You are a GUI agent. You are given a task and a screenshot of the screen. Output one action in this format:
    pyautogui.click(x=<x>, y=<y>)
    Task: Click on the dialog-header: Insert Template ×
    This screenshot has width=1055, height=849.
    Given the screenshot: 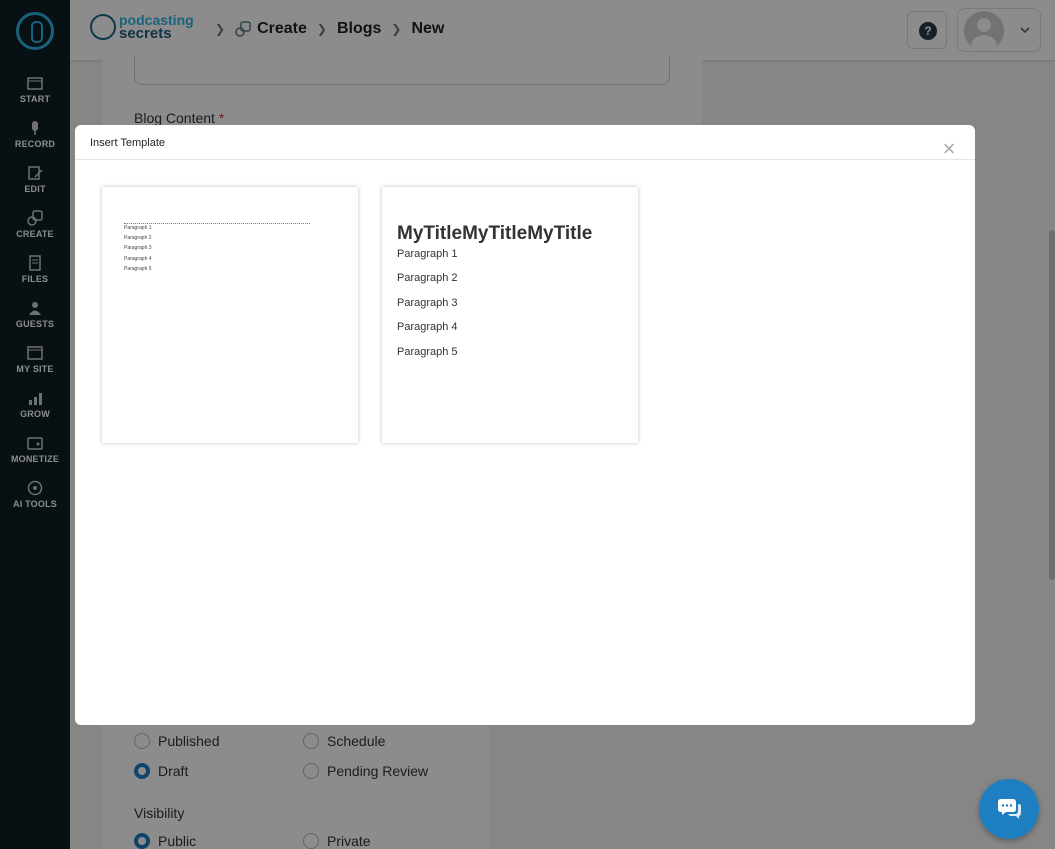 What is the action you would take?
    pyautogui.click(x=525, y=142)
    